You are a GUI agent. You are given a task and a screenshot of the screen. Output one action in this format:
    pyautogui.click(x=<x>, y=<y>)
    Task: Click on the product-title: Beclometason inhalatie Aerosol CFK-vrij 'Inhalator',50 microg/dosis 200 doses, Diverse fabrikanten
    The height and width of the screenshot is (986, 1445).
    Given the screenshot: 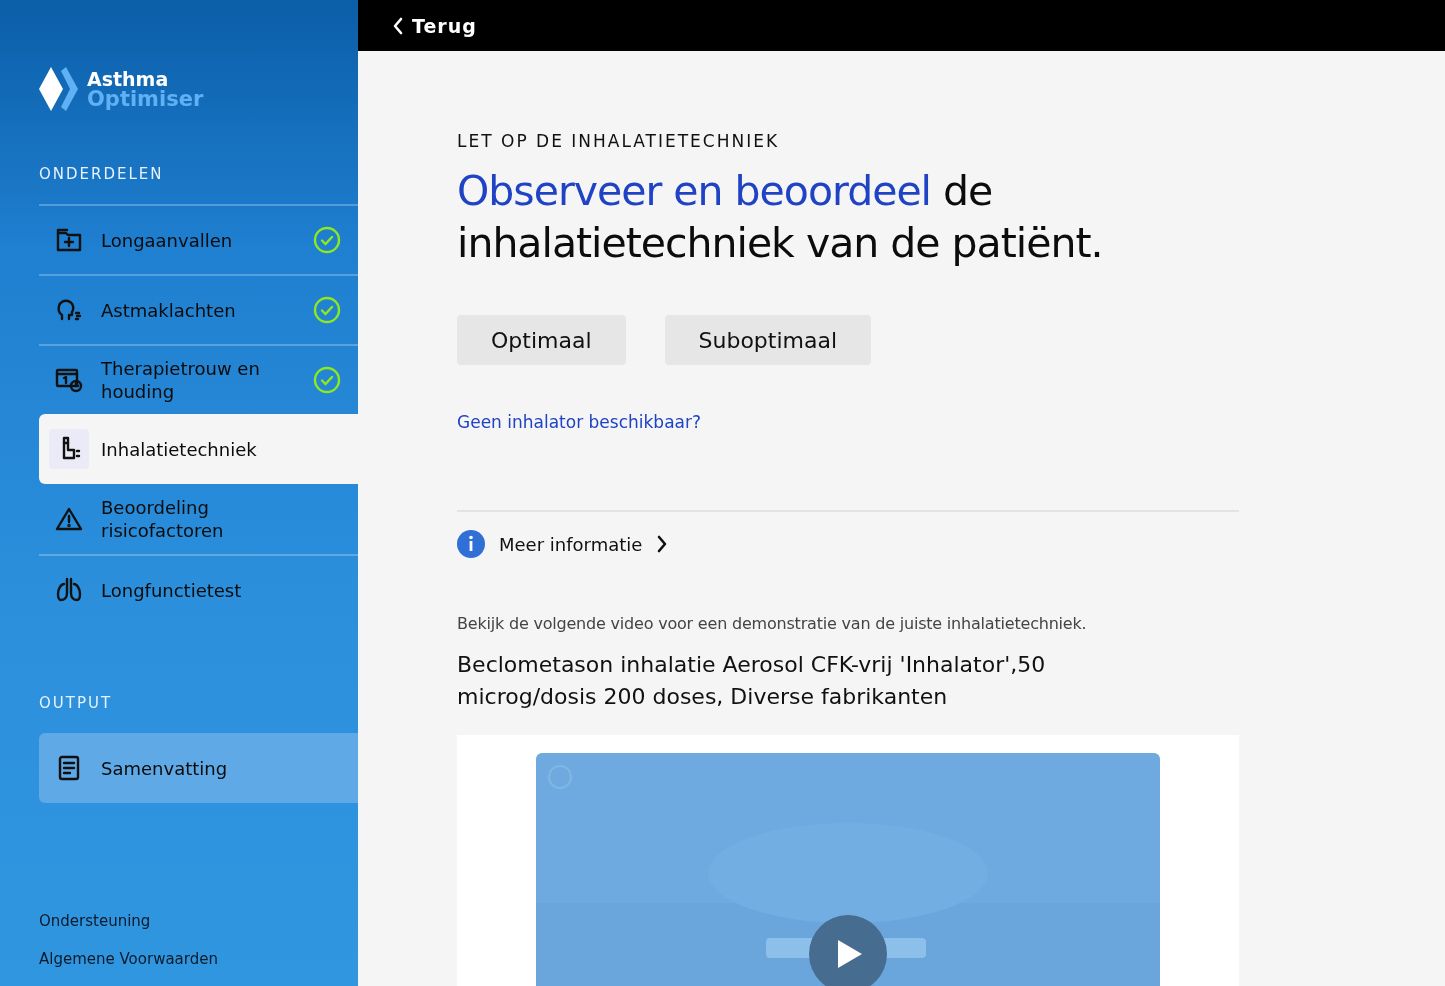 What is the action you would take?
    pyautogui.click(x=752, y=681)
    